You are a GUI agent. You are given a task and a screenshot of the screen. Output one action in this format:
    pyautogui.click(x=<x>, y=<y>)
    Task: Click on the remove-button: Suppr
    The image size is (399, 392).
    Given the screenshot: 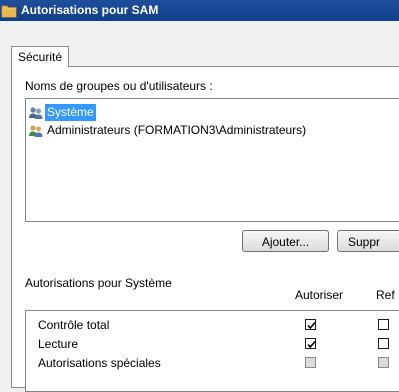 What is the action you would take?
    pyautogui.click(x=368, y=241)
    